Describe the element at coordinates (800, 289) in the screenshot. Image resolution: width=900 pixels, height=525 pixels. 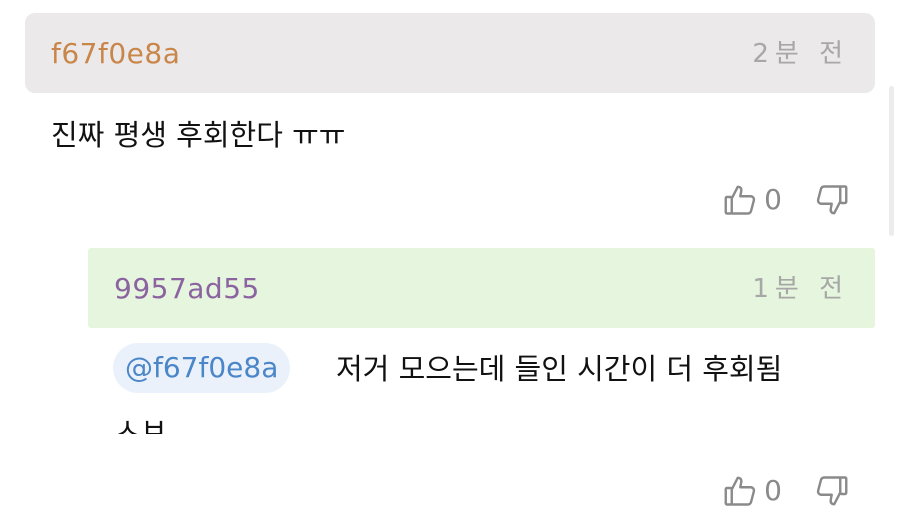
I see `reply-timestamp: 1분 전` at that location.